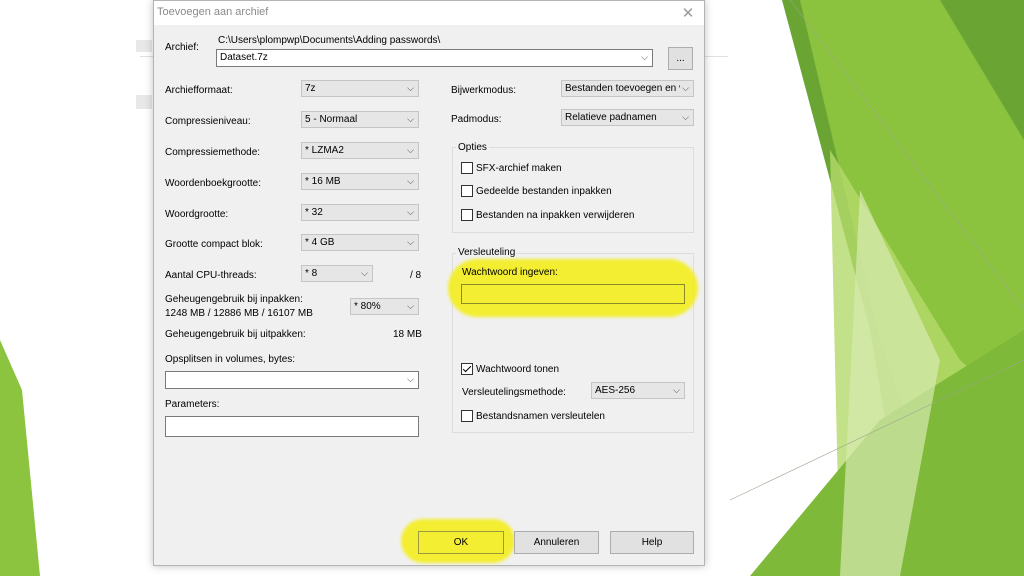  I want to click on dict-select: * 16 MB ⌵, so click(360, 181).